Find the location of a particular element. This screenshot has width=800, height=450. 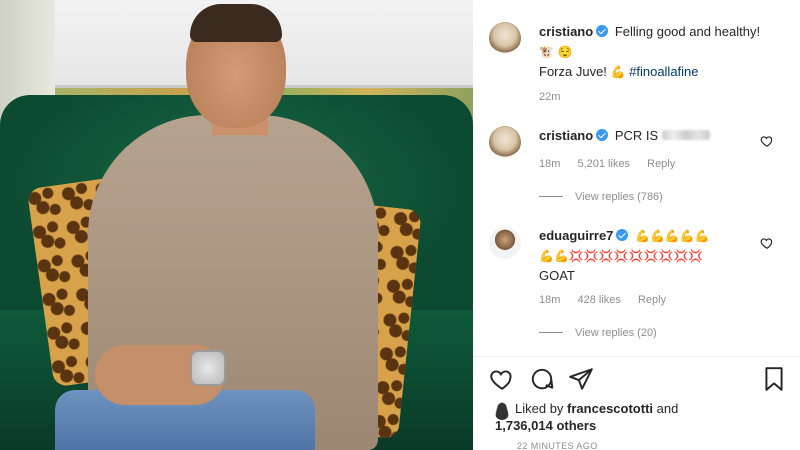

relieved-face-emoji-icon: 😌 is located at coordinates (565, 52).